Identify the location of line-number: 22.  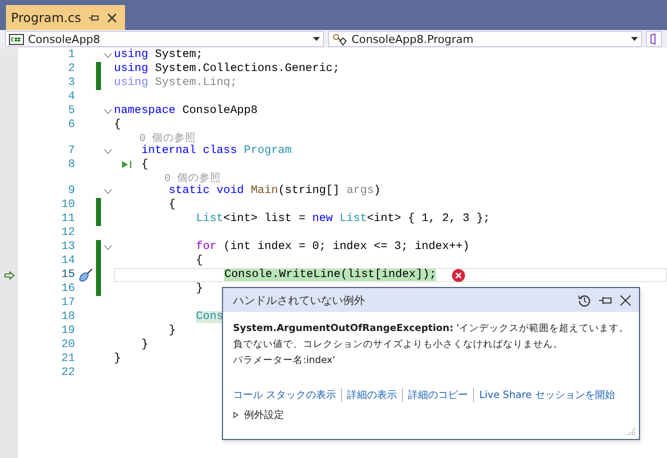
(67, 373).